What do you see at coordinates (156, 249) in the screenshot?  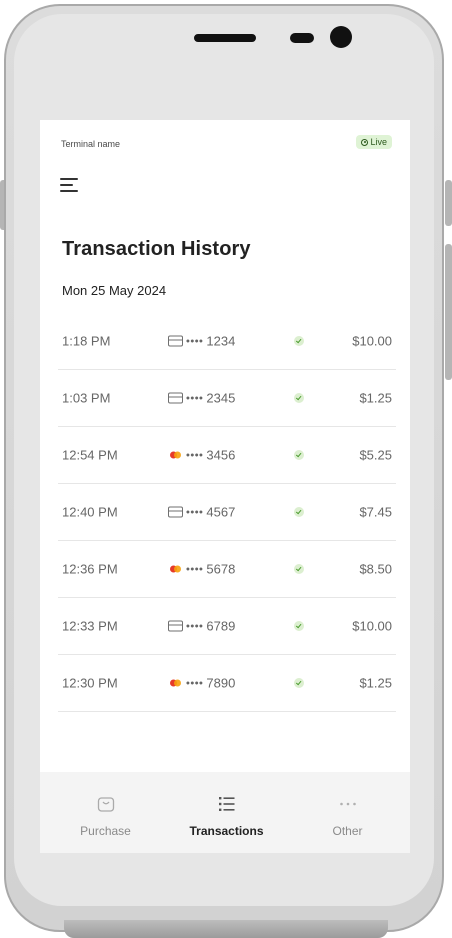 I see `page-title: Transaction History` at bounding box center [156, 249].